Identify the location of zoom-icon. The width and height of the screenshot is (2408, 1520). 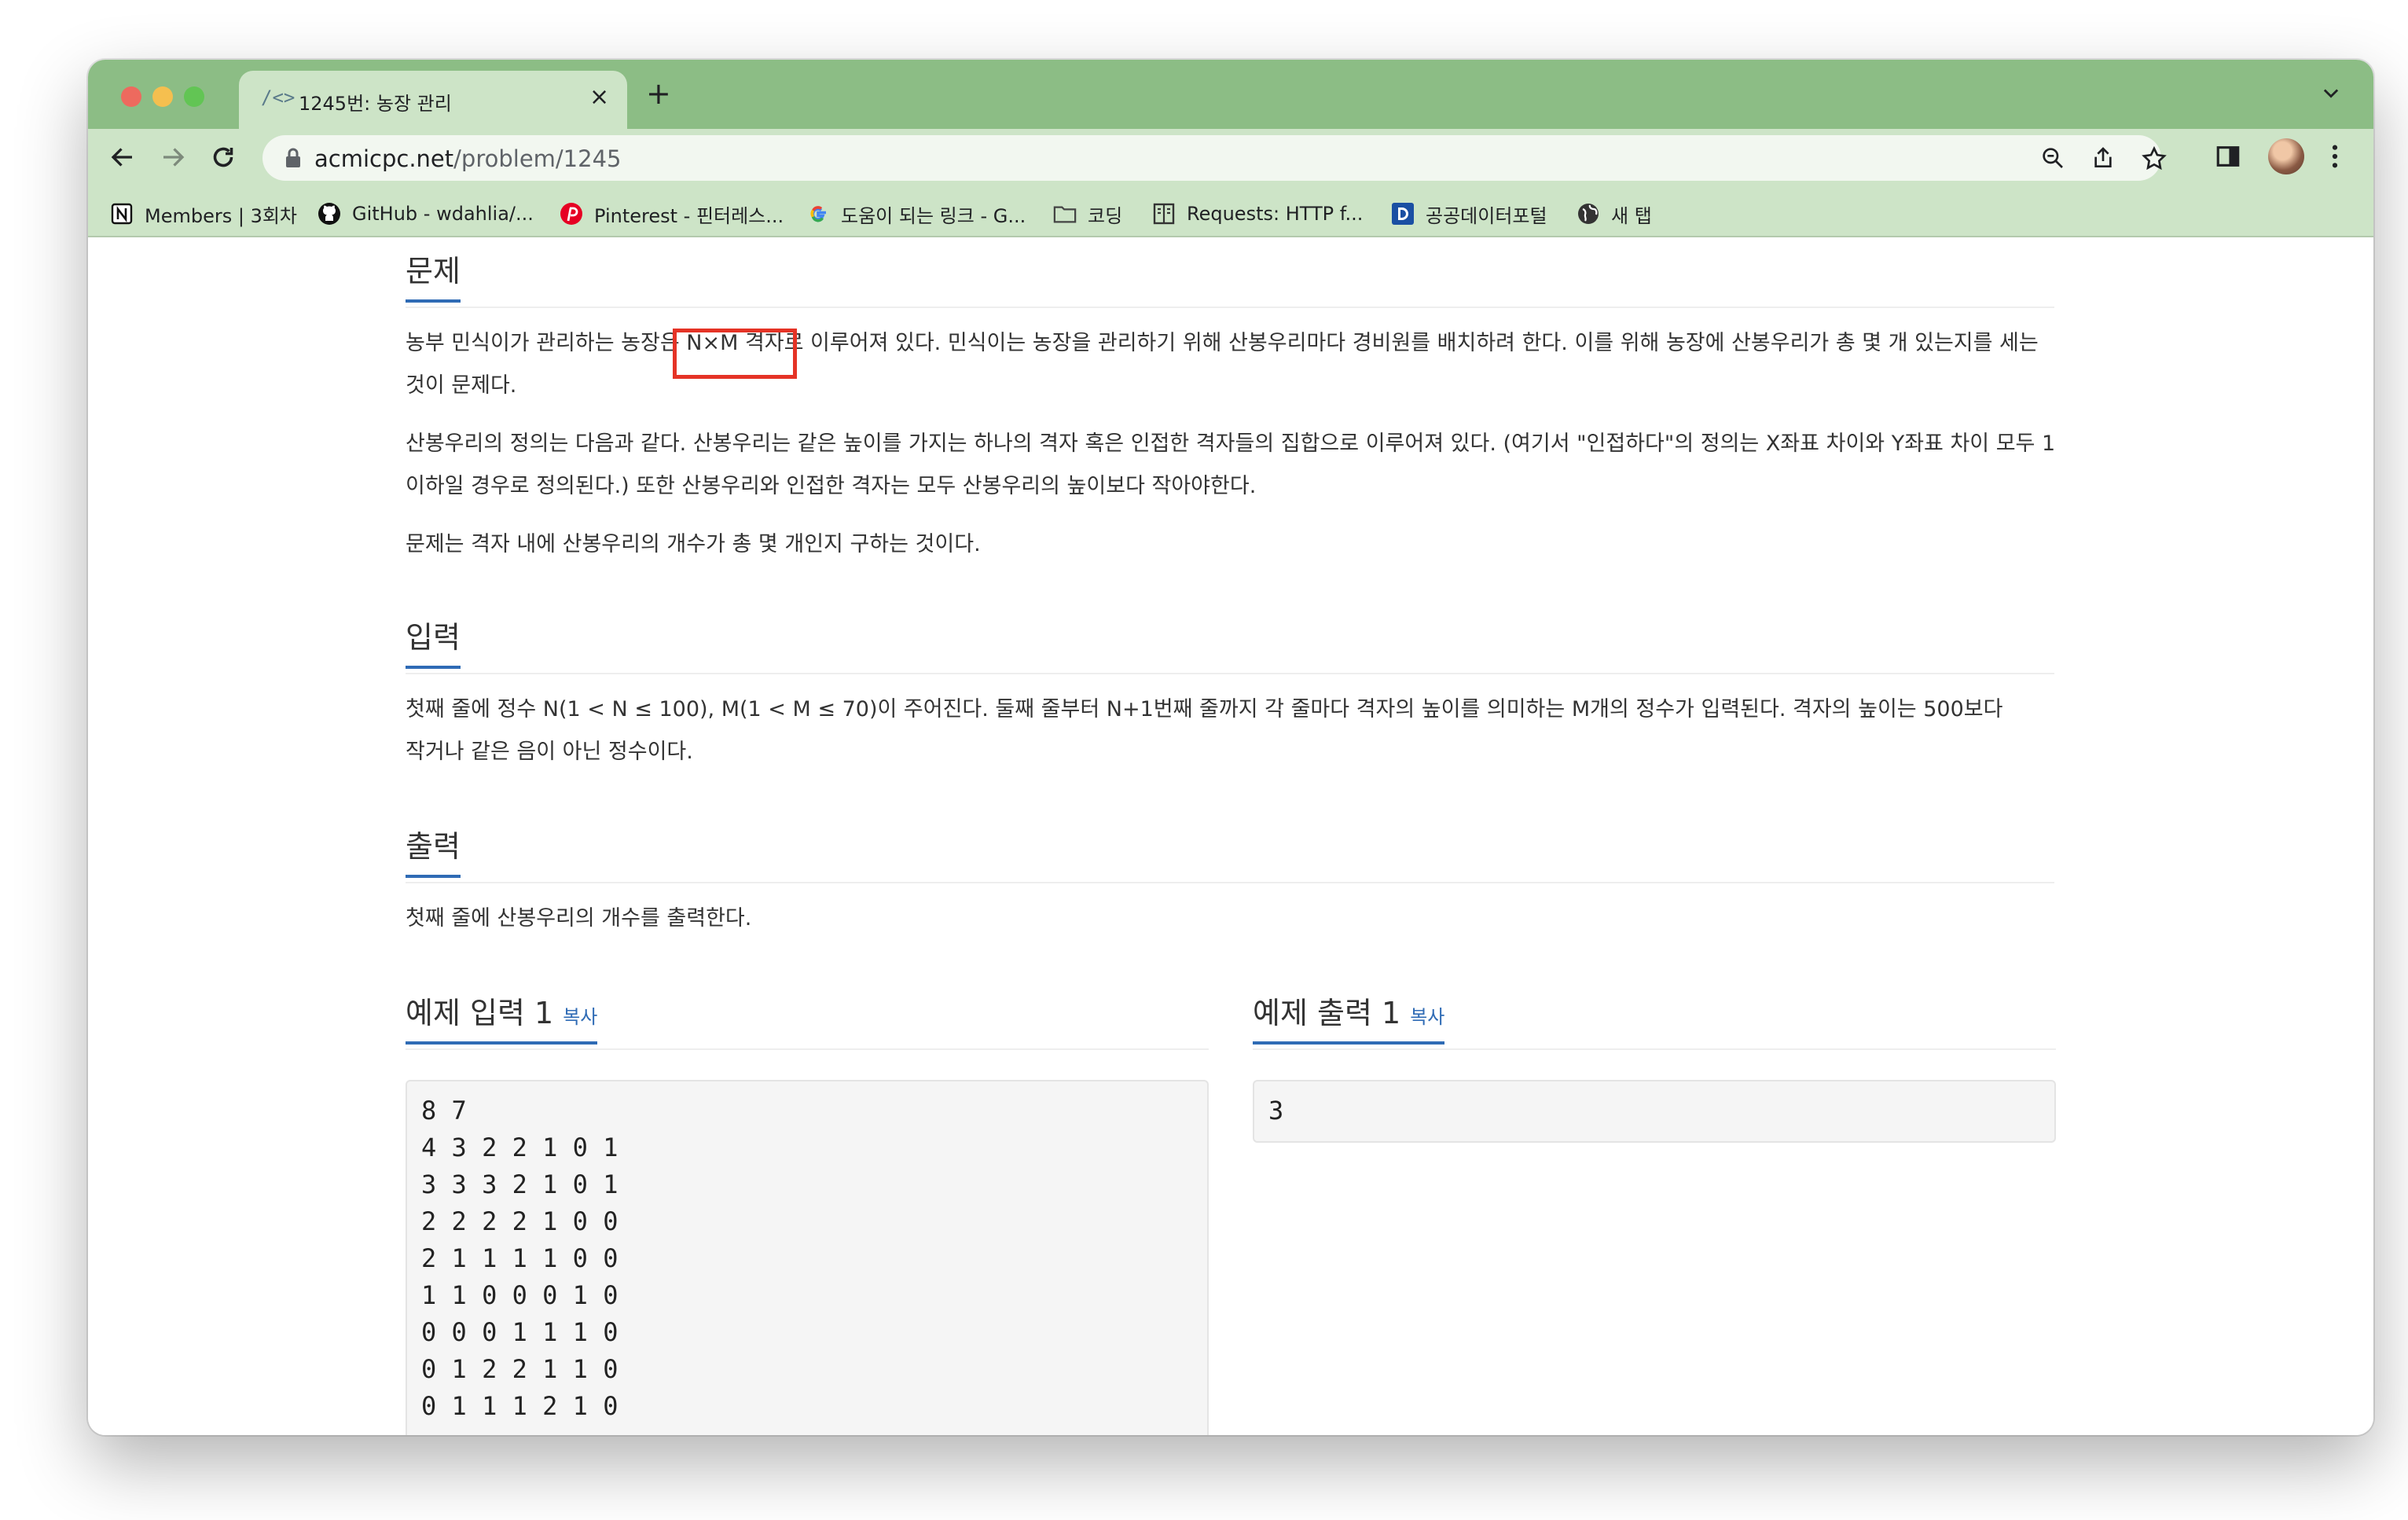
(2052, 158).